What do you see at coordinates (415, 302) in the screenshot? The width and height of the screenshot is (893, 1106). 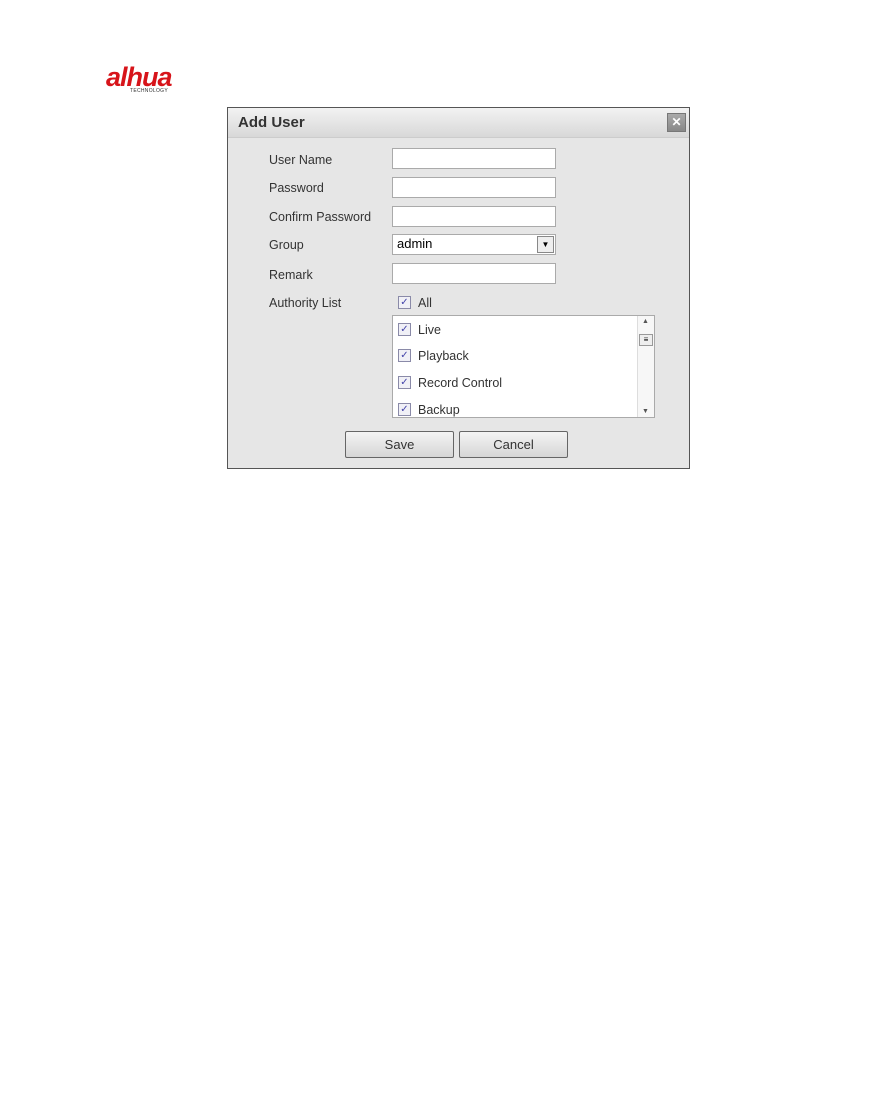 I see `all-checkbox: ✓ All` at bounding box center [415, 302].